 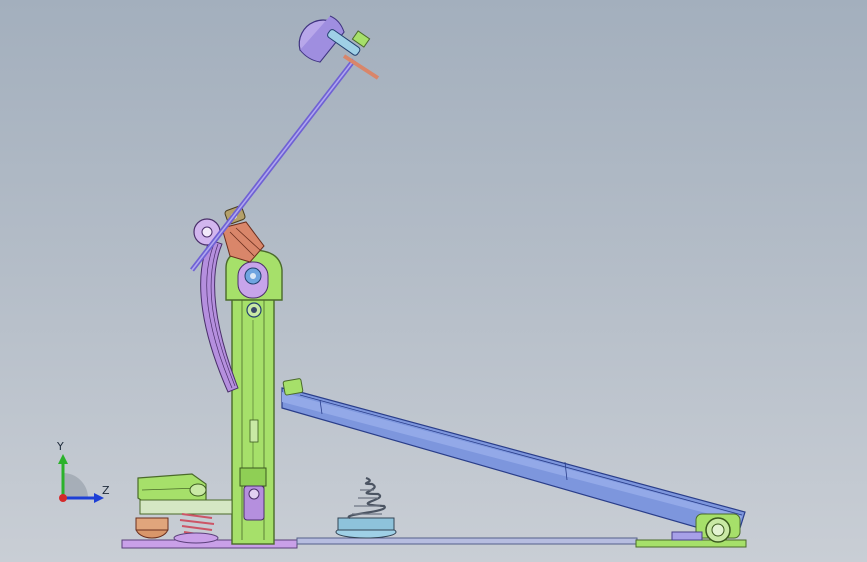 What do you see at coordinates (184, 508) in the screenshot?
I see `toe-clamp` at bounding box center [184, 508].